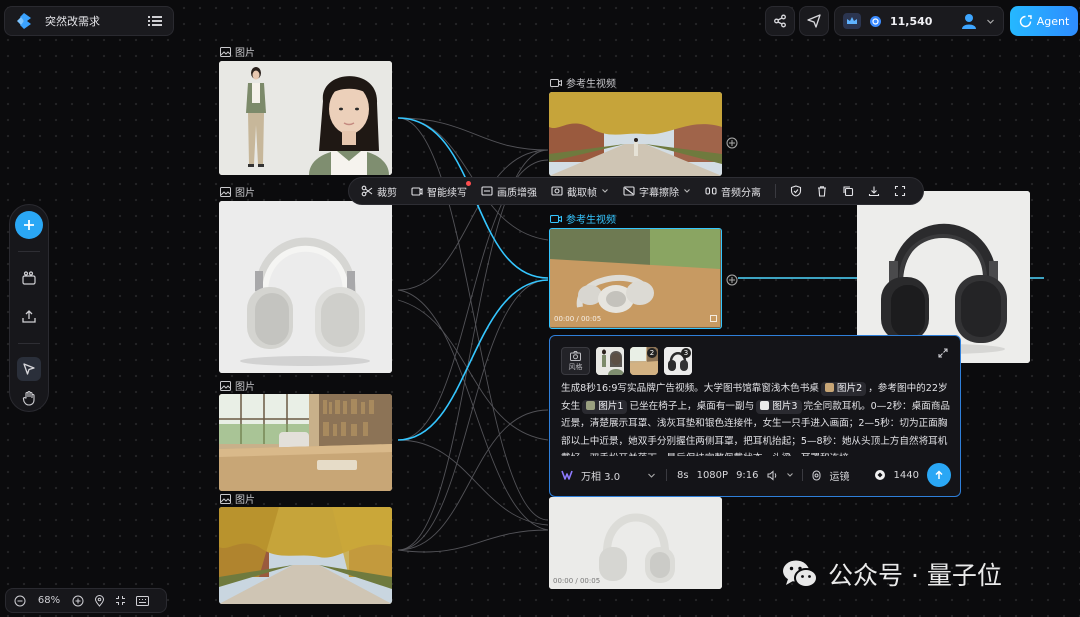 The image size is (1080, 617). What do you see at coordinates (86, 600) in the screenshot?
I see `zoom-bar: 68%` at bounding box center [86, 600].